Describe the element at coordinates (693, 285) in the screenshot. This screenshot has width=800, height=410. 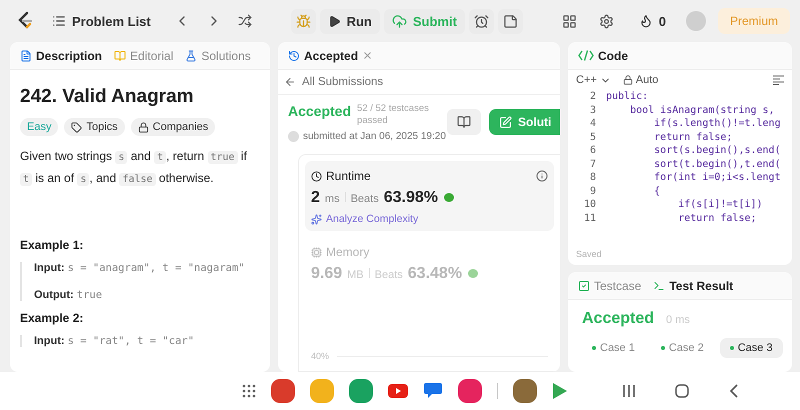
I see `panel-tab: Test Result` at that location.